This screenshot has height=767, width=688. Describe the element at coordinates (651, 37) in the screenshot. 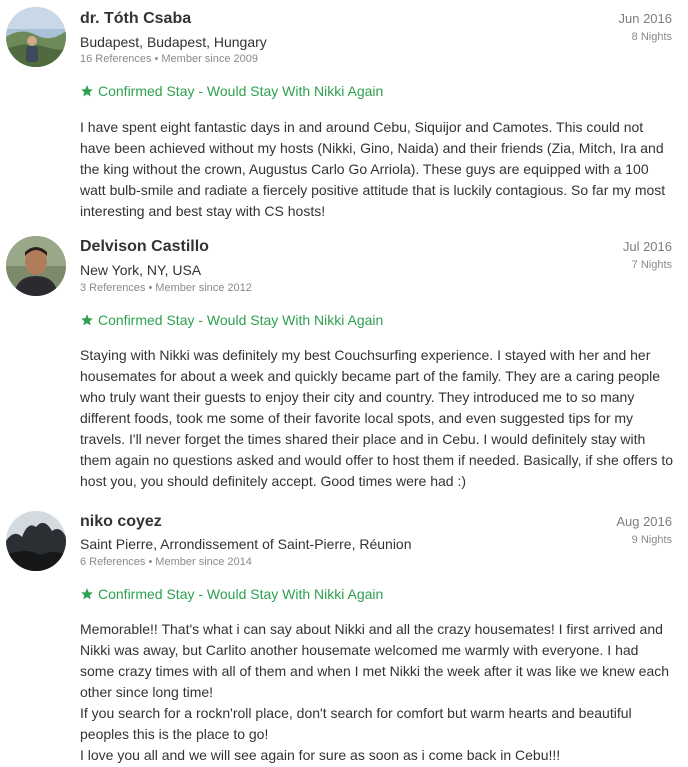

I see `stay-nights: 8 Nights` at that location.